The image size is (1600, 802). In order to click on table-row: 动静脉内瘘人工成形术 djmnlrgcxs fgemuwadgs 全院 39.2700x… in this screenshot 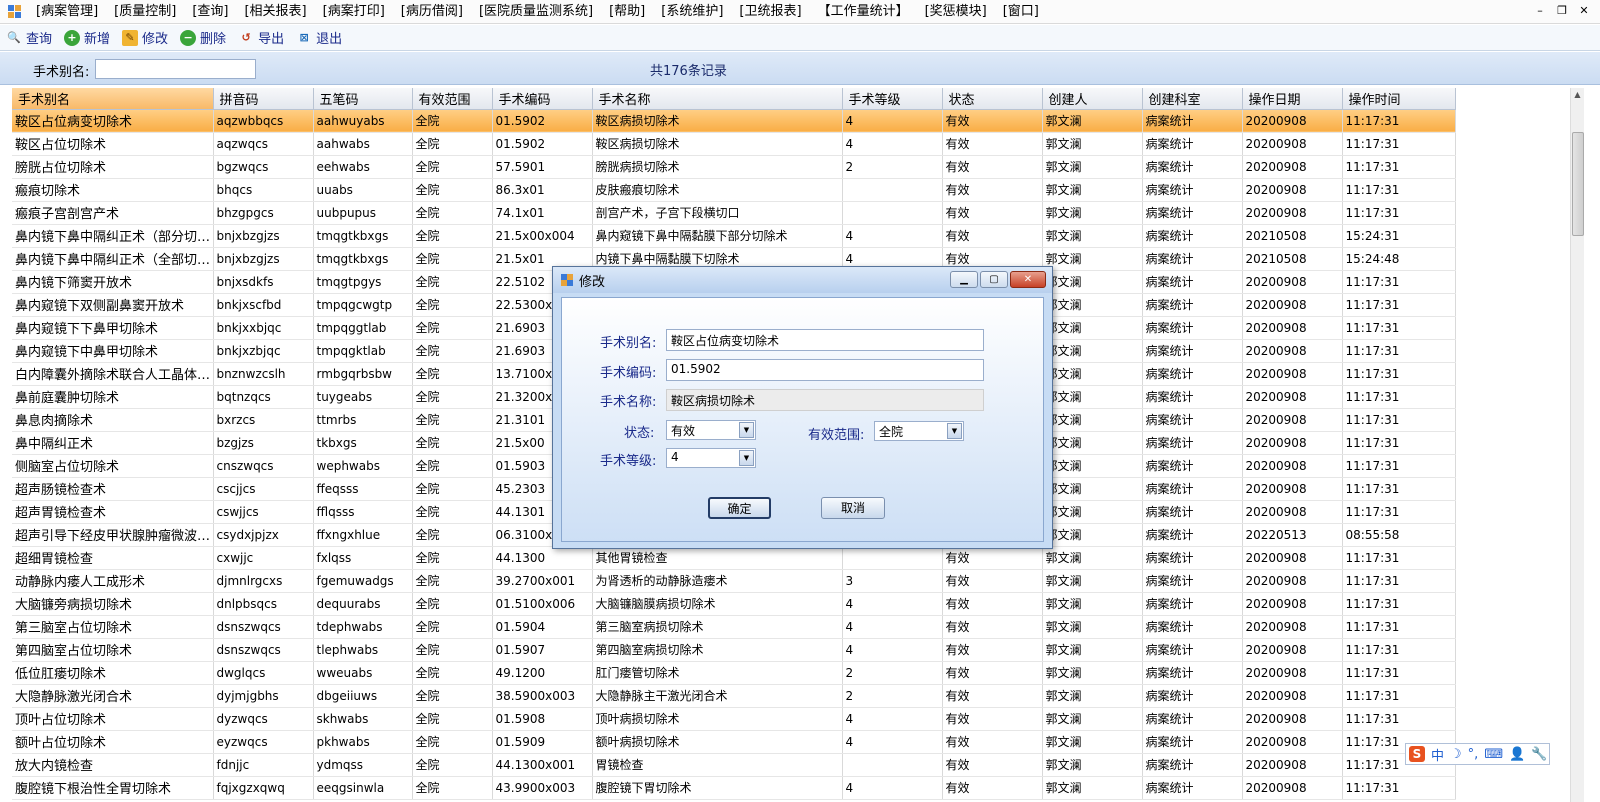, I will do `click(734, 581)`.